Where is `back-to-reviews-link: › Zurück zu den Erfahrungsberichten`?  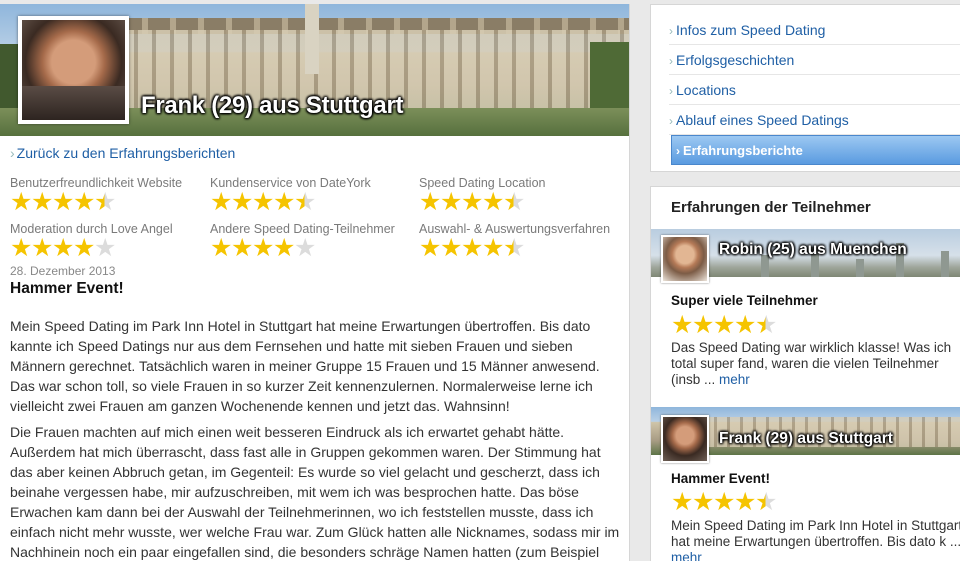
back-to-reviews-link: › Zurück zu den Erfahrungsberichten is located at coordinates (122, 153).